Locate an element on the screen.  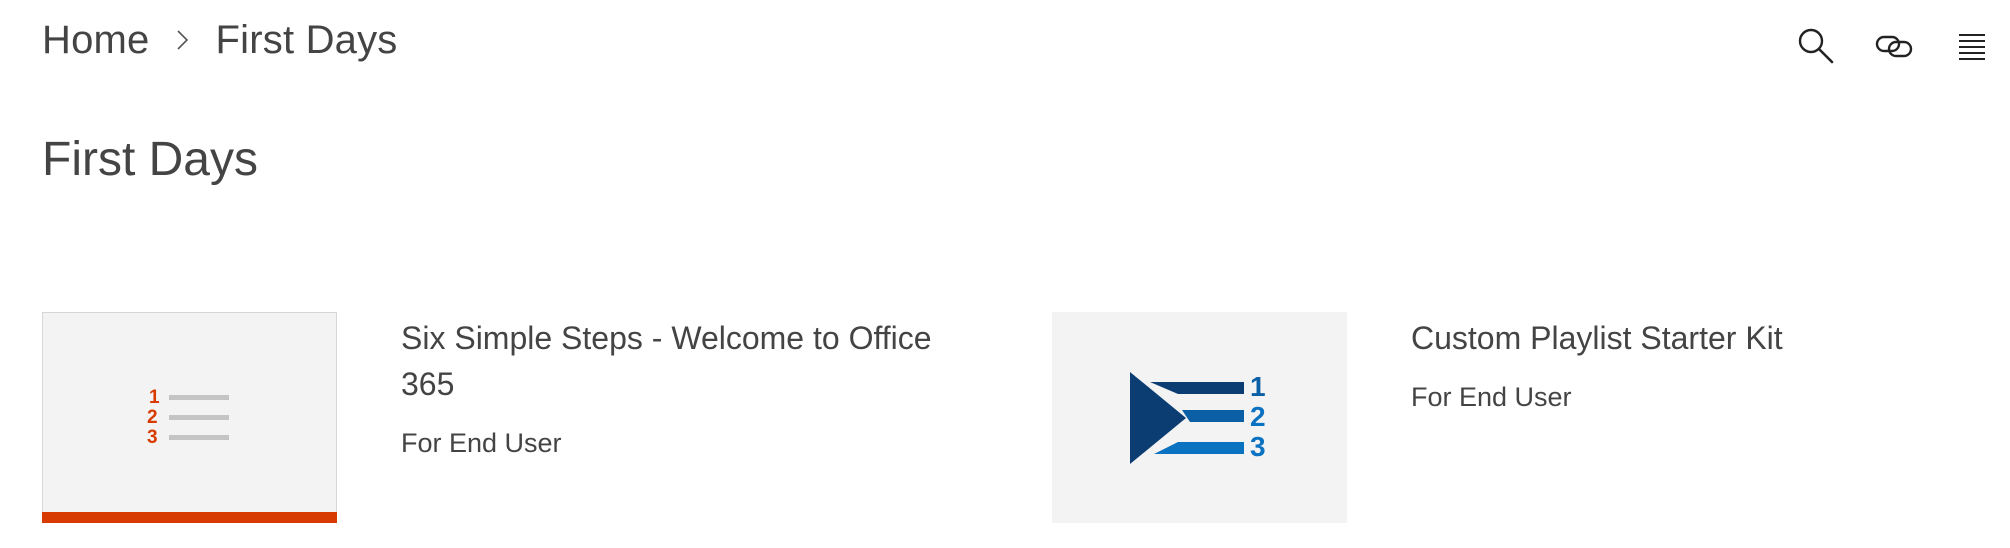
search-icon is located at coordinates (1816, 46).